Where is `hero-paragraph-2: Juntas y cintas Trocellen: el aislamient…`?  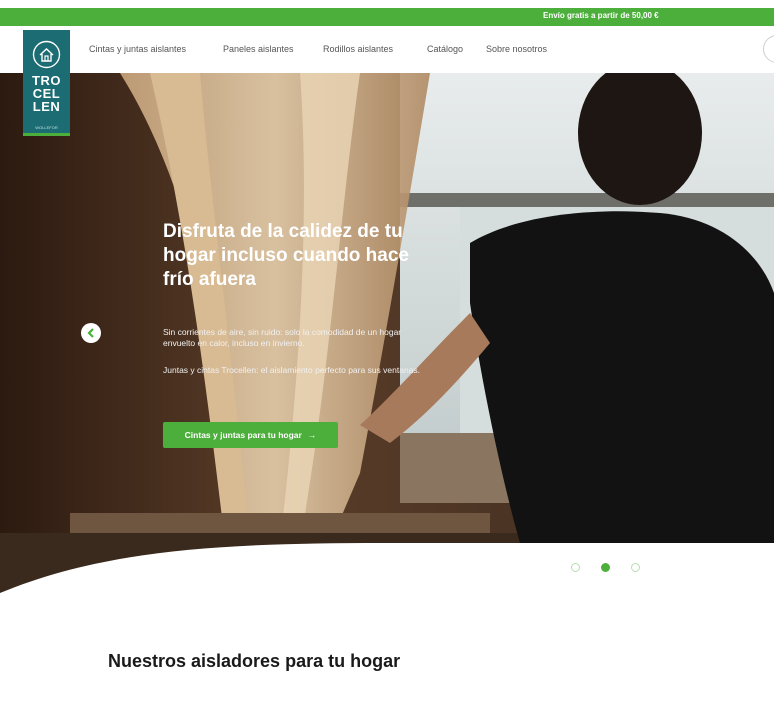
hero-paragraph-2: Juntas y cintas Trocellen: el aislamient… is located at coordinates (292, 370).